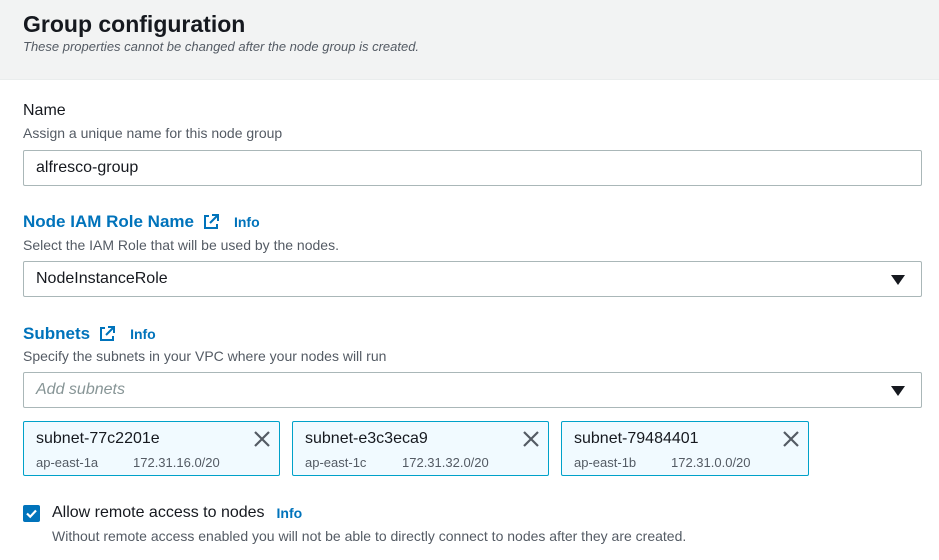  What do you see at coordinates (80, 389) in the screenshot?
I see `subnets-placeholder: Add subnets` at bounding box center [80, 389].